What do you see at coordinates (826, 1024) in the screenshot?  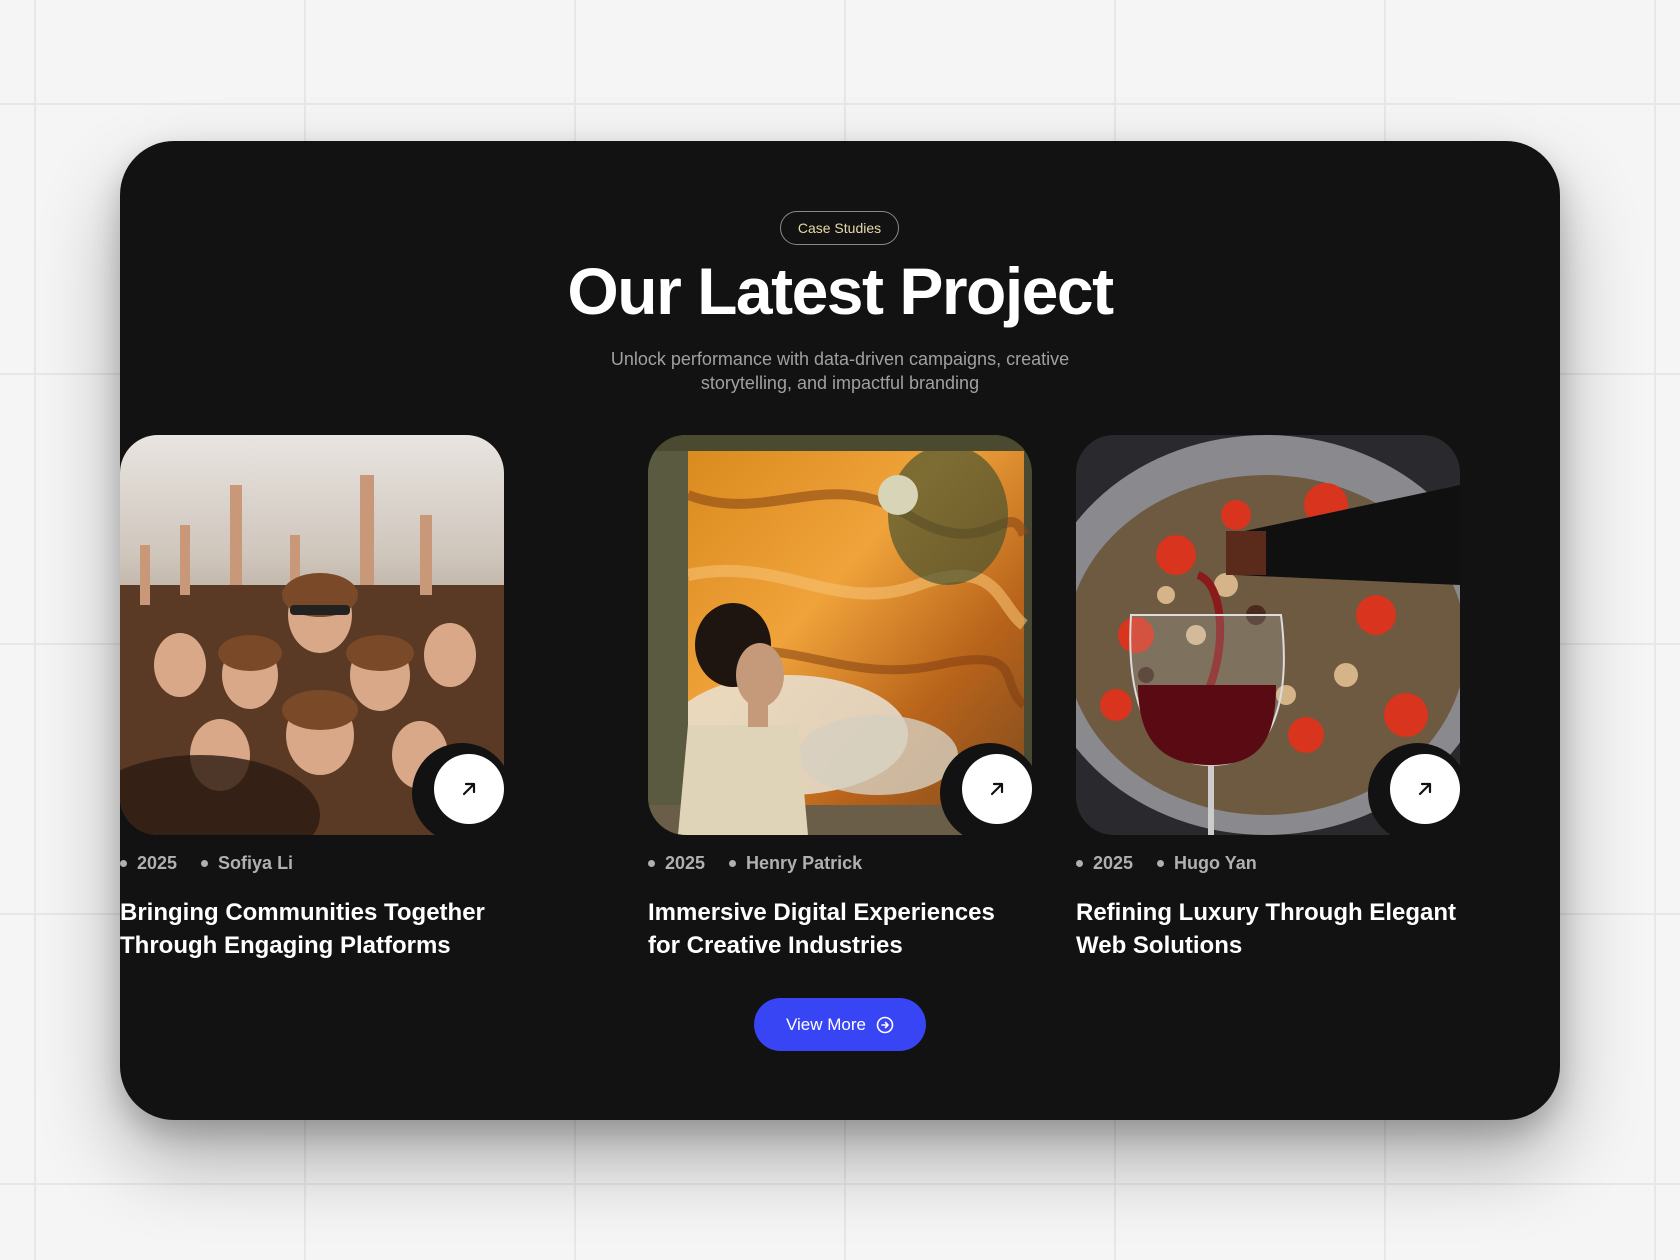 I see `view-more-label: View More` at bounding box center [826, 1024].